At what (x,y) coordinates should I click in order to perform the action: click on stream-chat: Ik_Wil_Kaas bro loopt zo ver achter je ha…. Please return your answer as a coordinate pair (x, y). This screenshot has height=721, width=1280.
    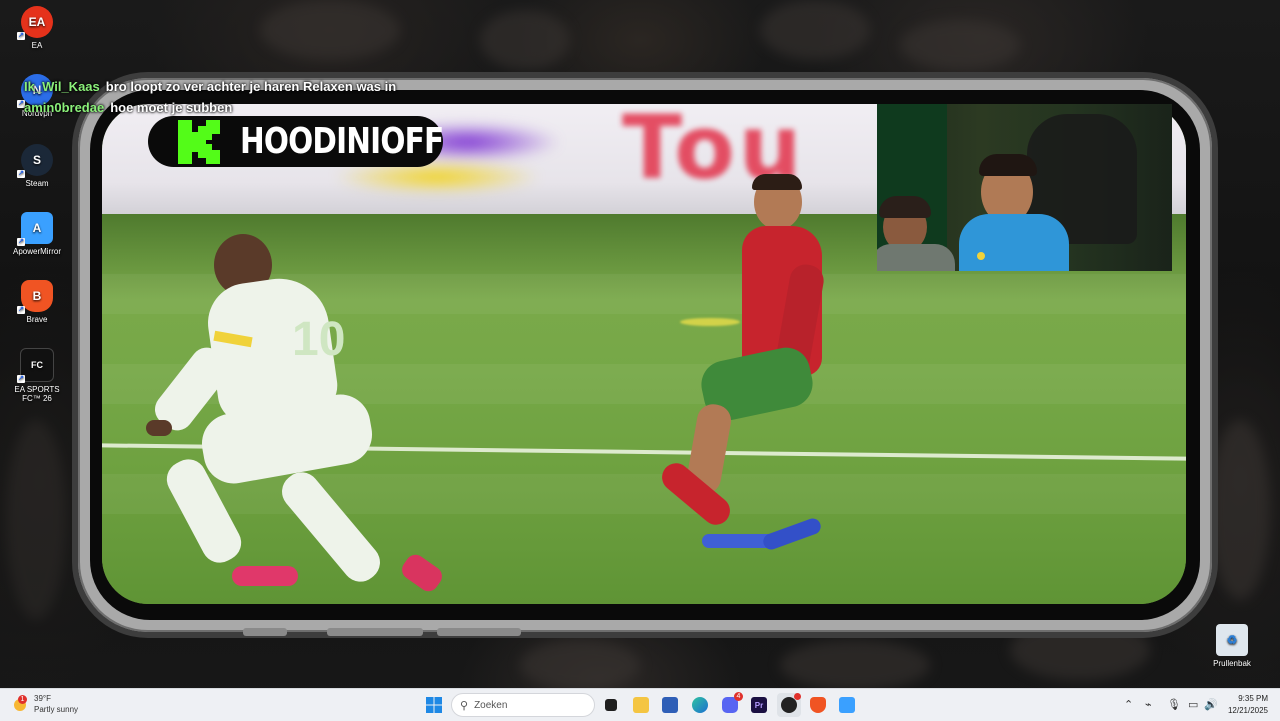
    Looking at the image, I should click on (210, 97).